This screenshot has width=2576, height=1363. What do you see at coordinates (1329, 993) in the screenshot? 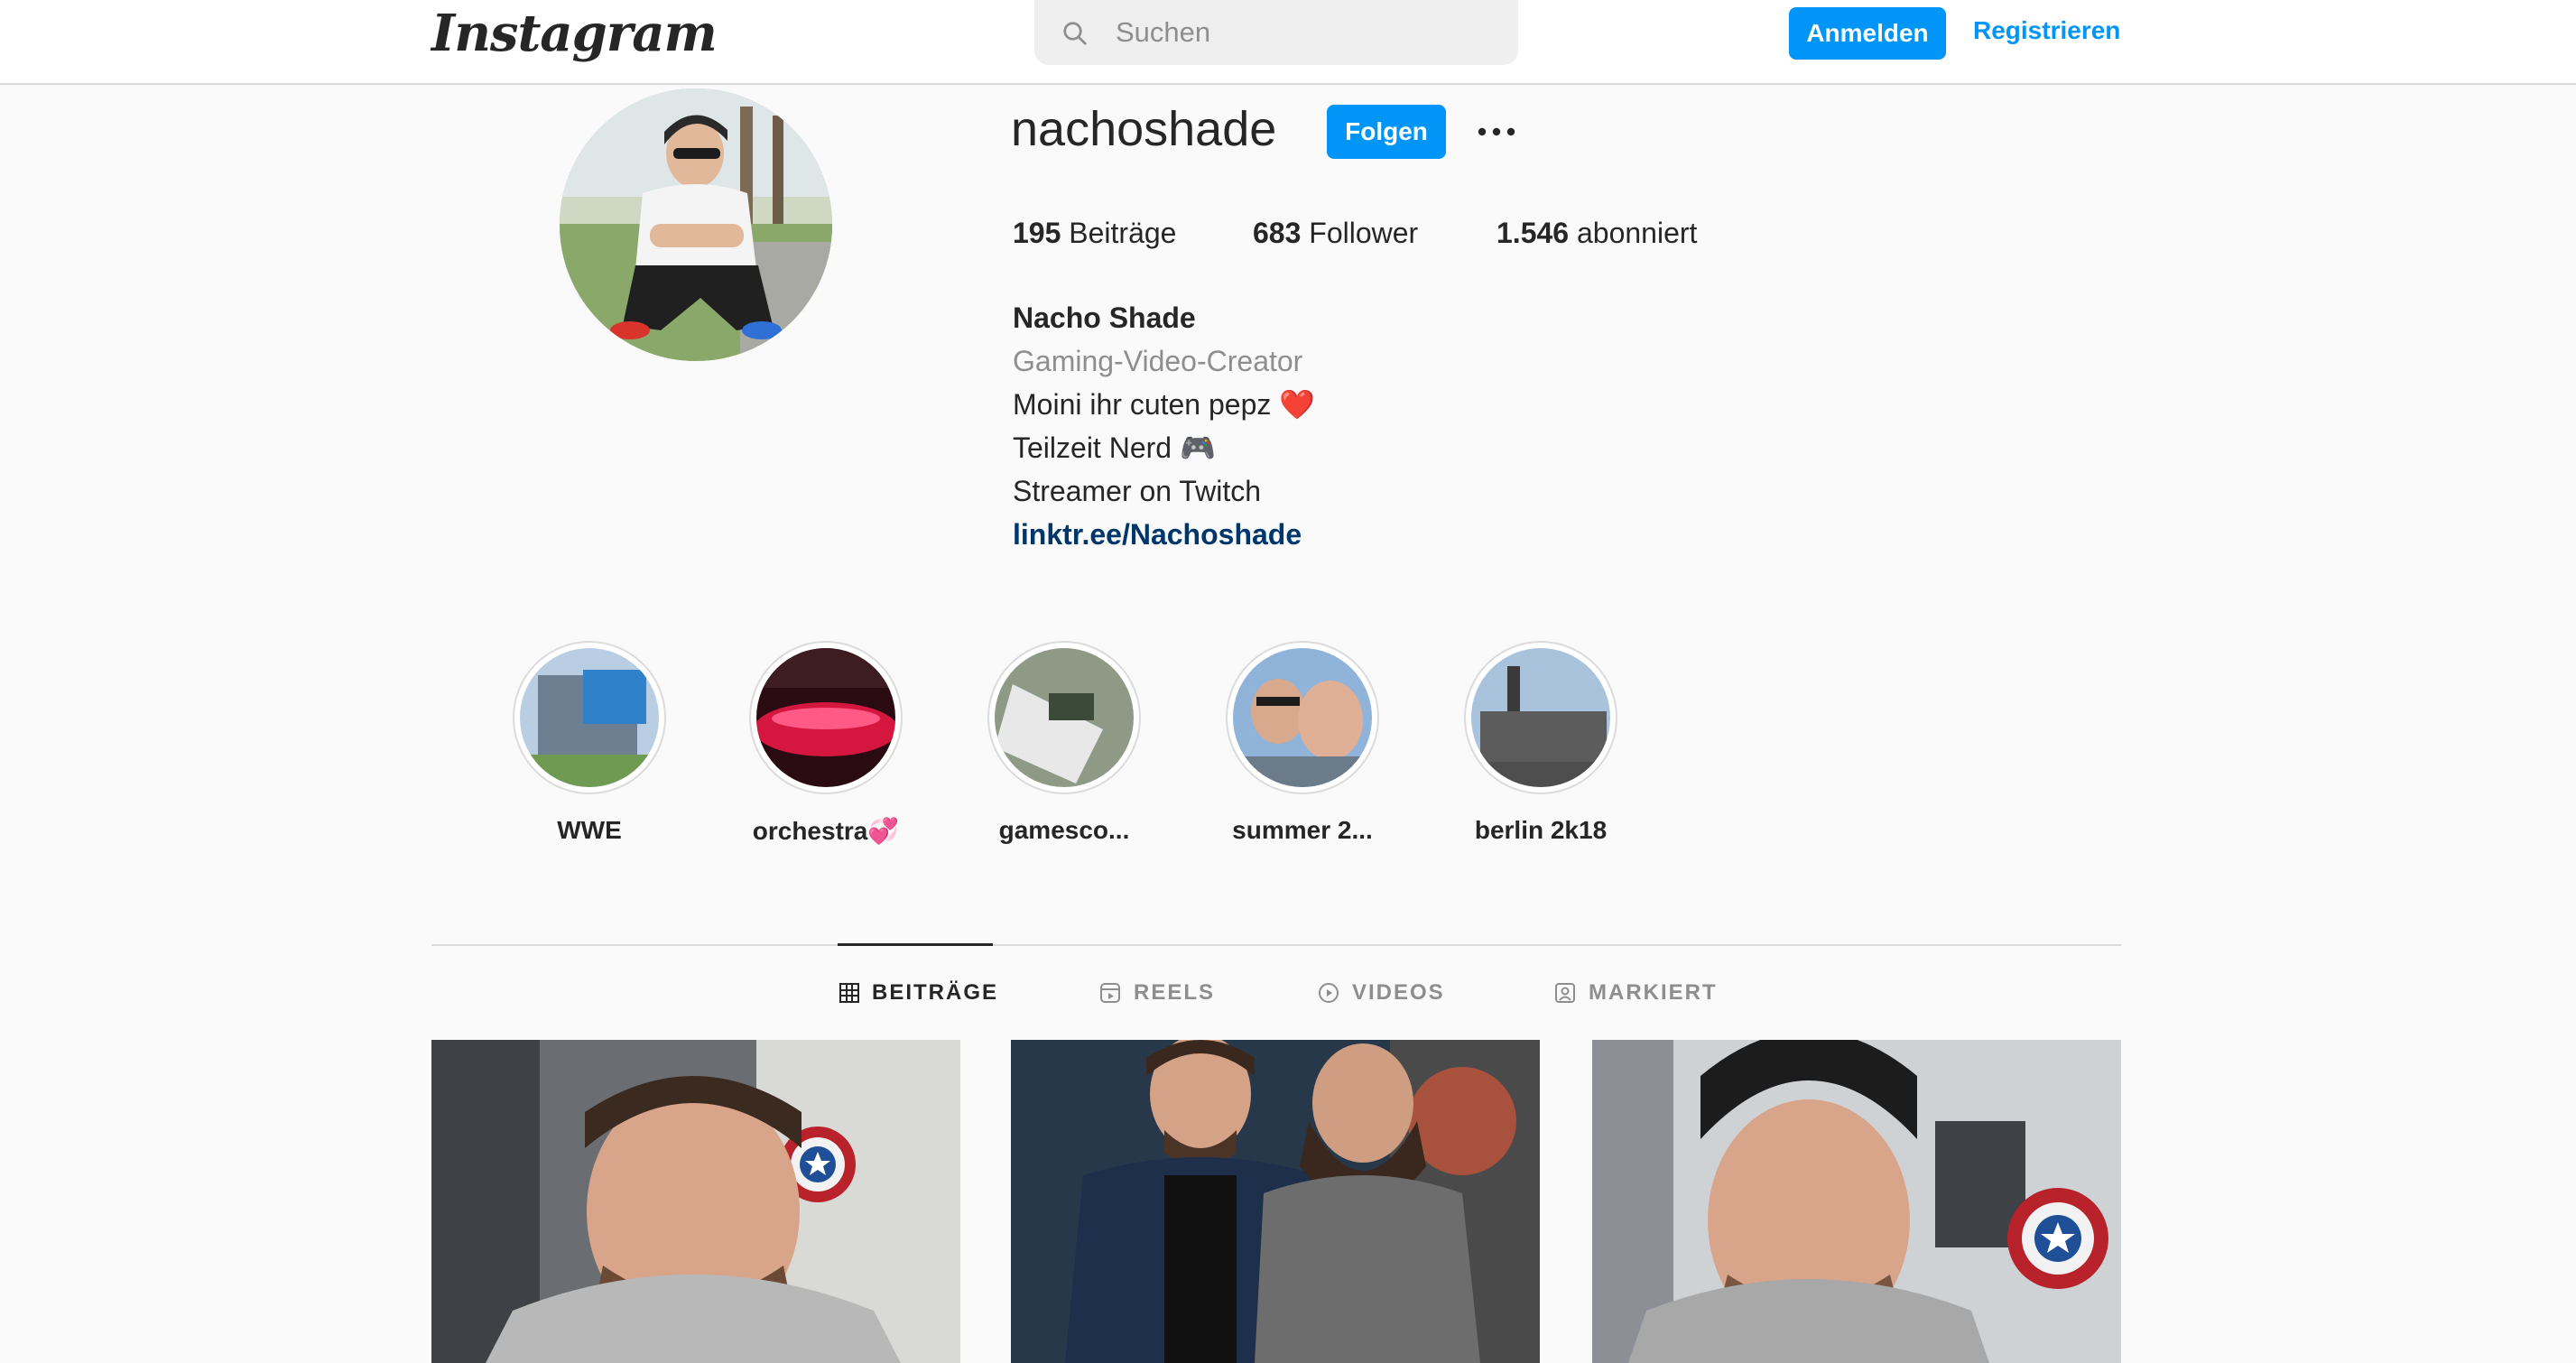
I see `play-icon` at bounding box center [1329, 993].